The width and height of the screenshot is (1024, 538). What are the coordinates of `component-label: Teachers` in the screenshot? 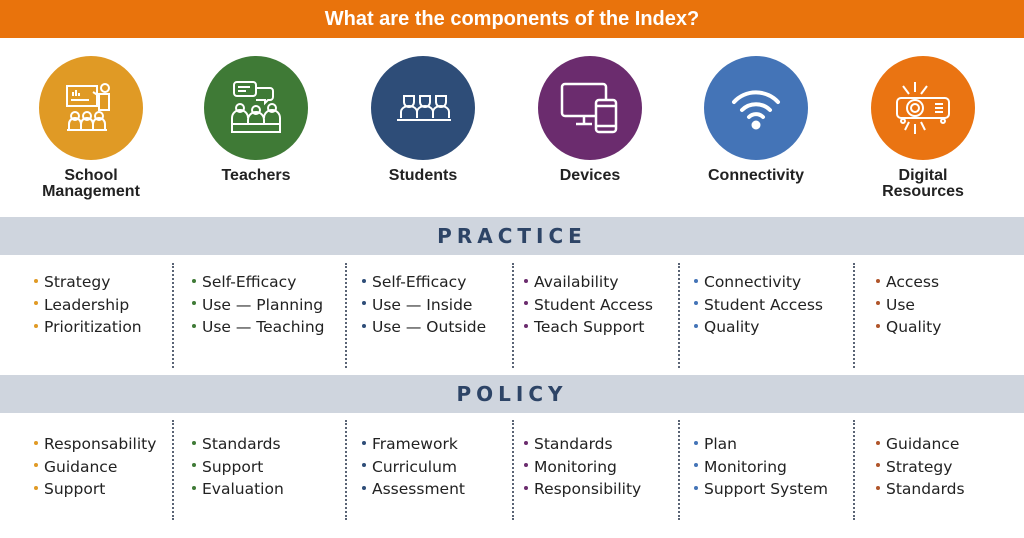 It's located at (256, 175).